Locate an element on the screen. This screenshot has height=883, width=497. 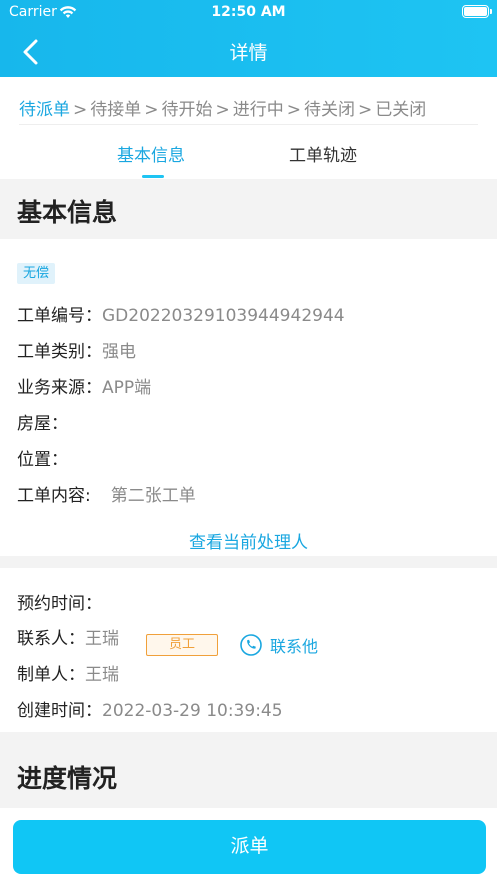
created-time-value: 2022-03-29 10:39:45 is located at coordinates (192, 711).